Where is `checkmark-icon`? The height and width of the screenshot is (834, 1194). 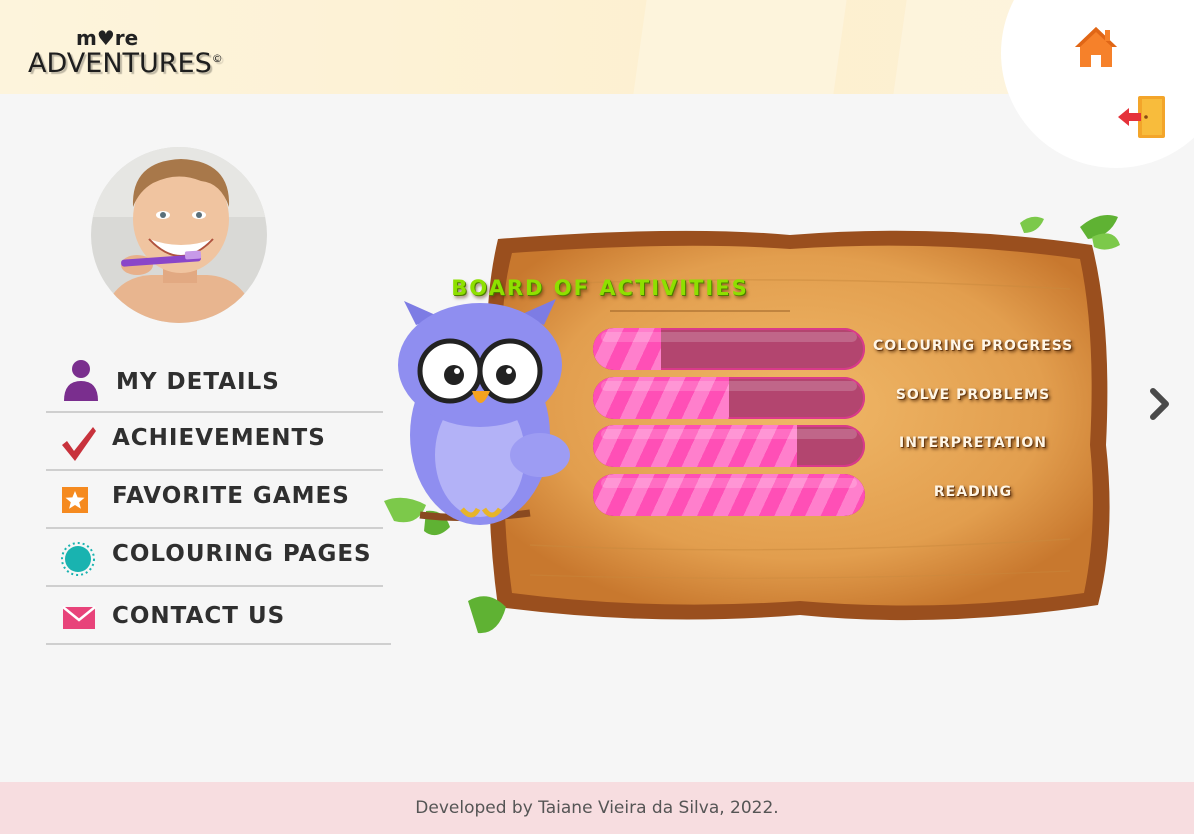 checkmark-icon is located at coordinates (79, 444).